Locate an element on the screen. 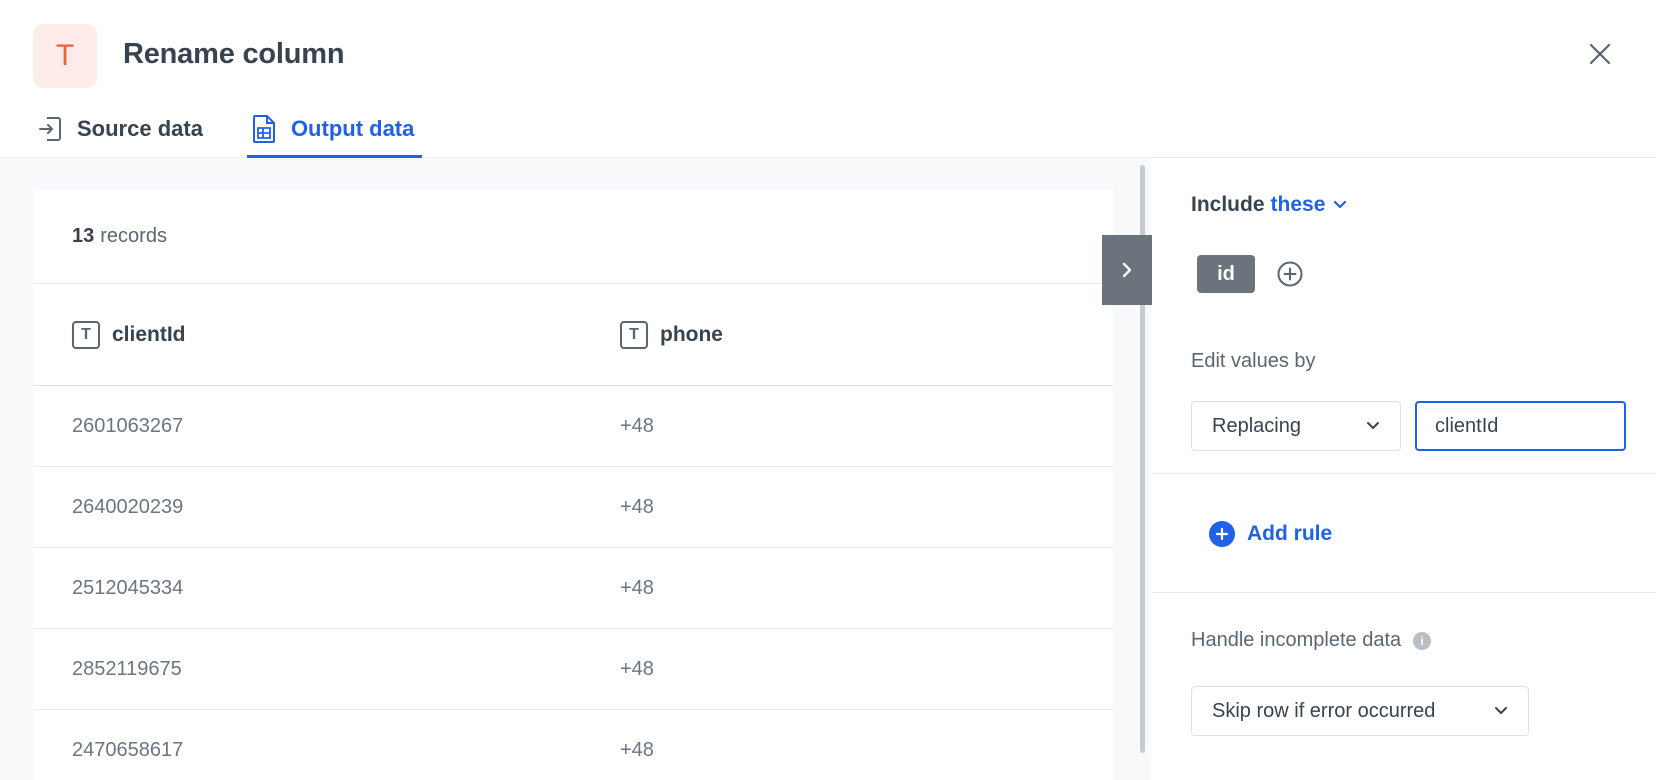 The image size is (1656, 780). replace-value-input is located at coordinates (1520, 426).